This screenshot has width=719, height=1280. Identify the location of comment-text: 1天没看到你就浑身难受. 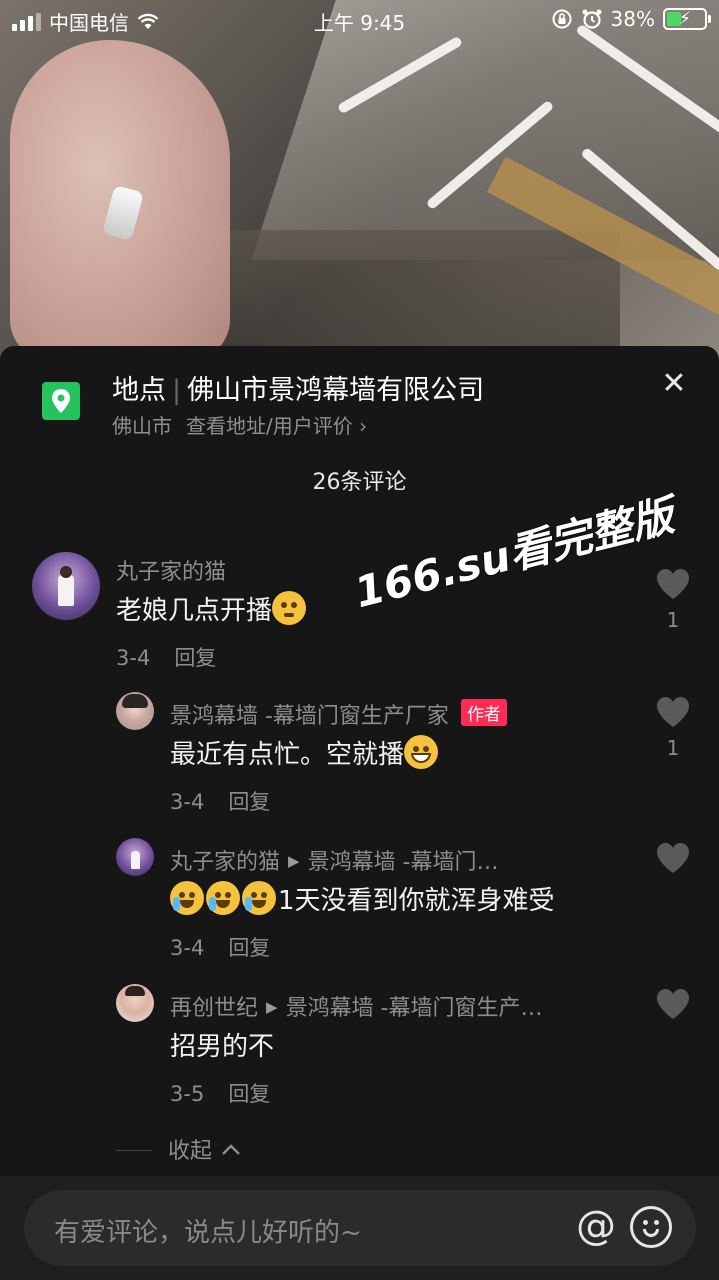
(362, 898).